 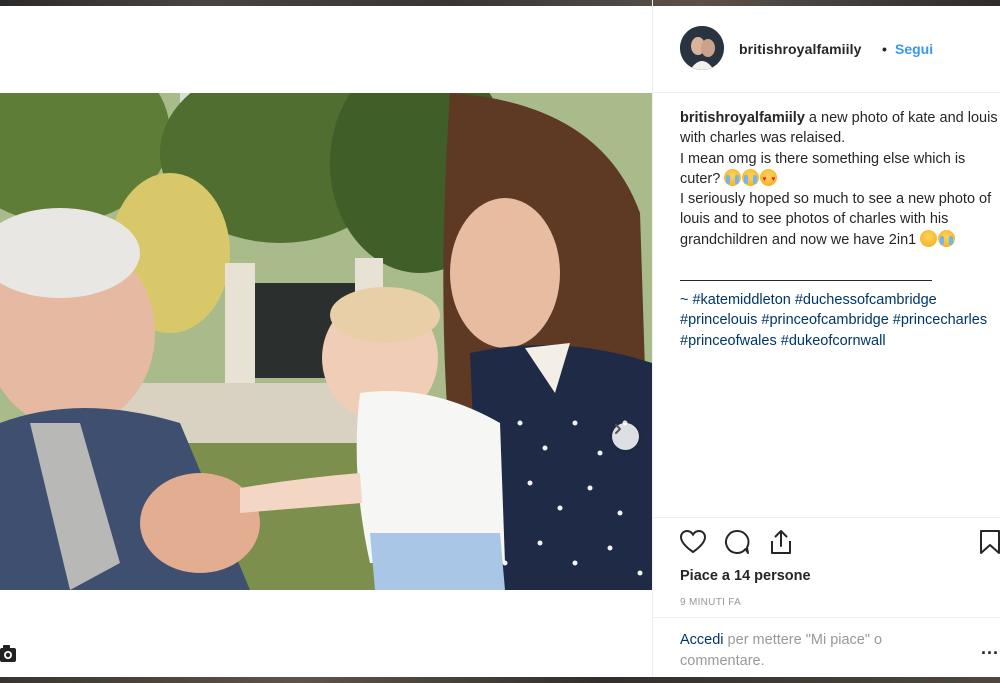 I want to click on caption-separator-line, so click(x=806, y=280).